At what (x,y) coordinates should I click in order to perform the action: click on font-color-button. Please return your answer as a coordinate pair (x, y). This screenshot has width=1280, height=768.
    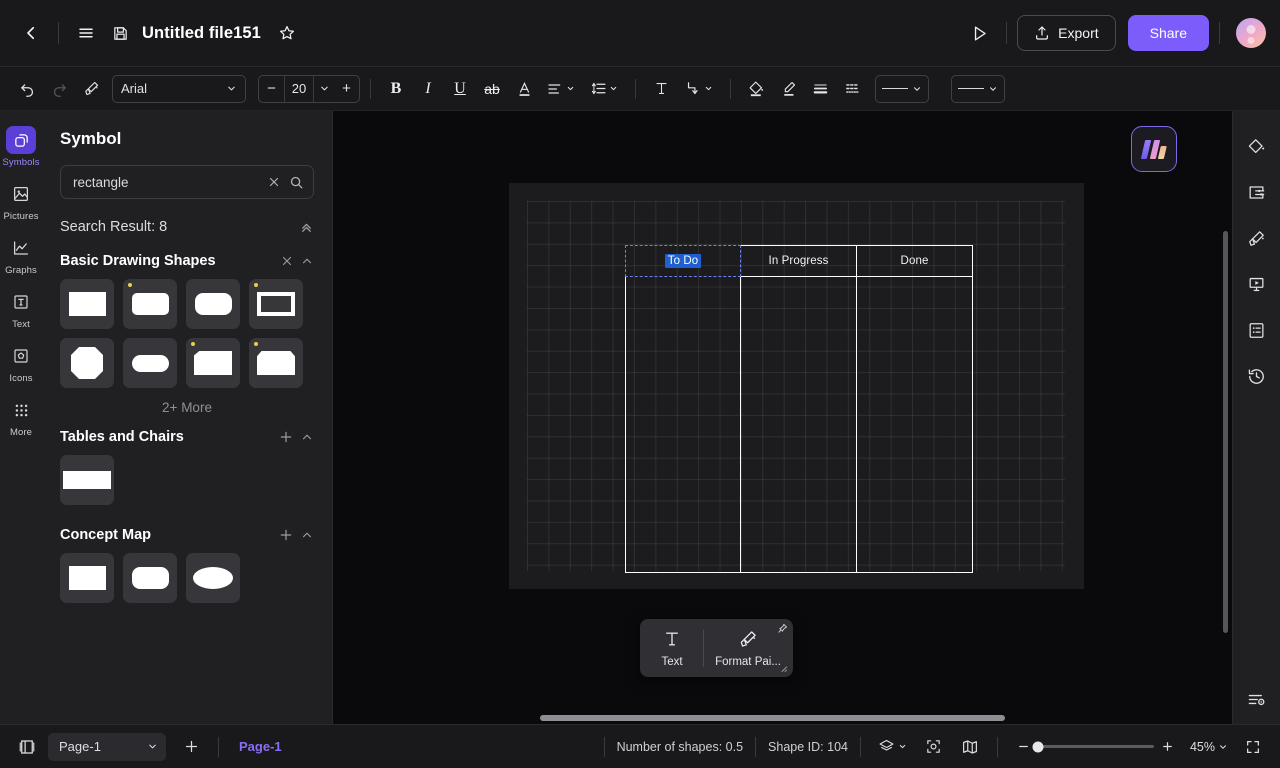
    Looking at the image, I should click on (524, 89).